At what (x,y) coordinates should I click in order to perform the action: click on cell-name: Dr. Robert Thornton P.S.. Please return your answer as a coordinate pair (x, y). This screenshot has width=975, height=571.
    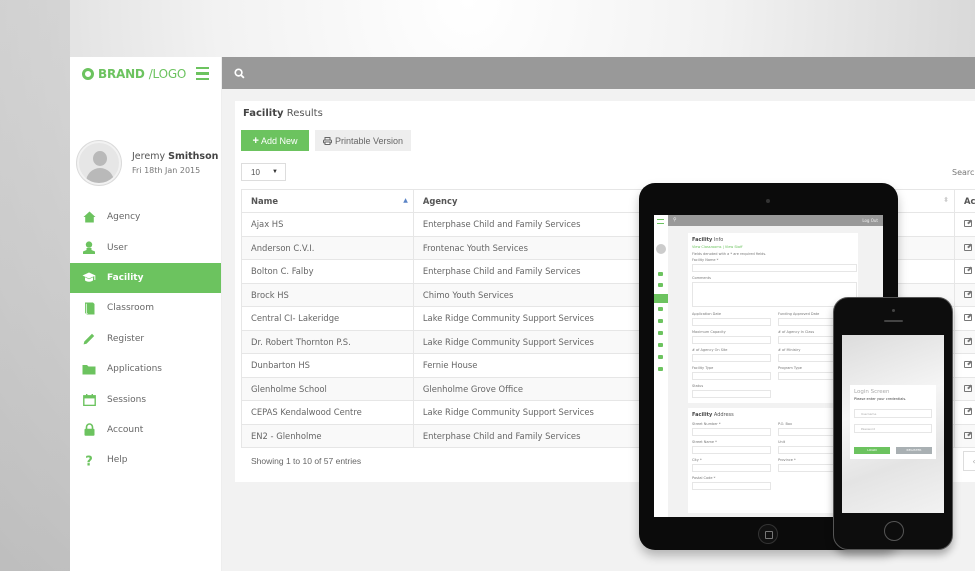
    Looking at the image, I should click on (327, 341).